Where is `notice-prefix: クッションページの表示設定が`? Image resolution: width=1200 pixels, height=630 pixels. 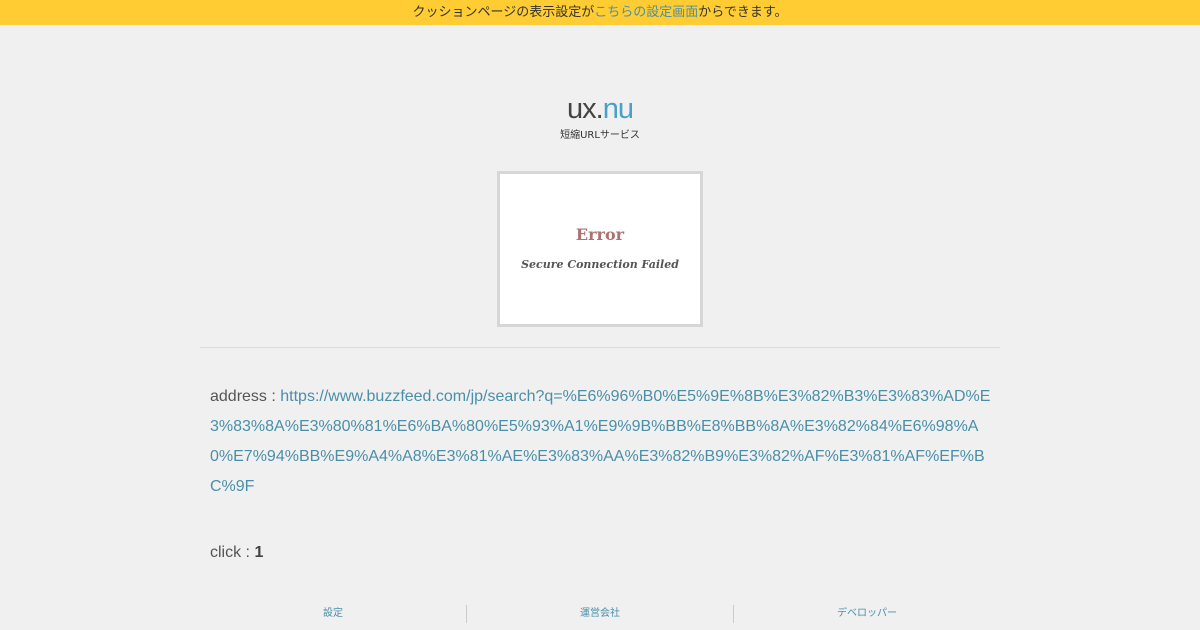
notice-prefix: クッションページの表示設定が is located at coordinates (503, 12).